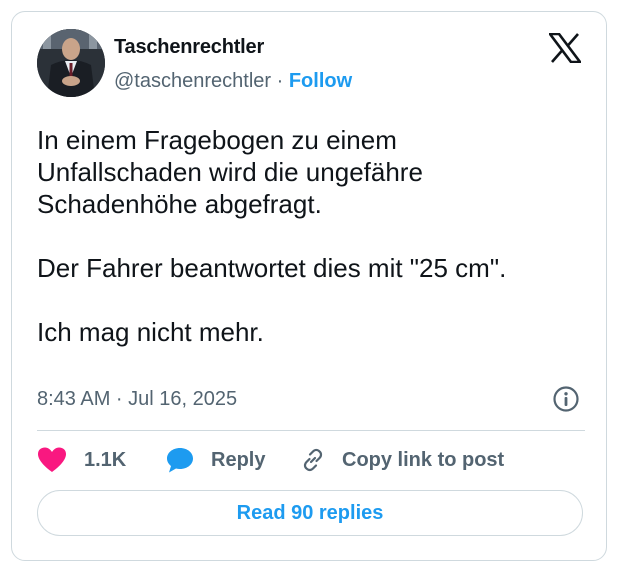  Describe the element at coordinates (311, 430) in the screenshot. I see `divider` at that location.